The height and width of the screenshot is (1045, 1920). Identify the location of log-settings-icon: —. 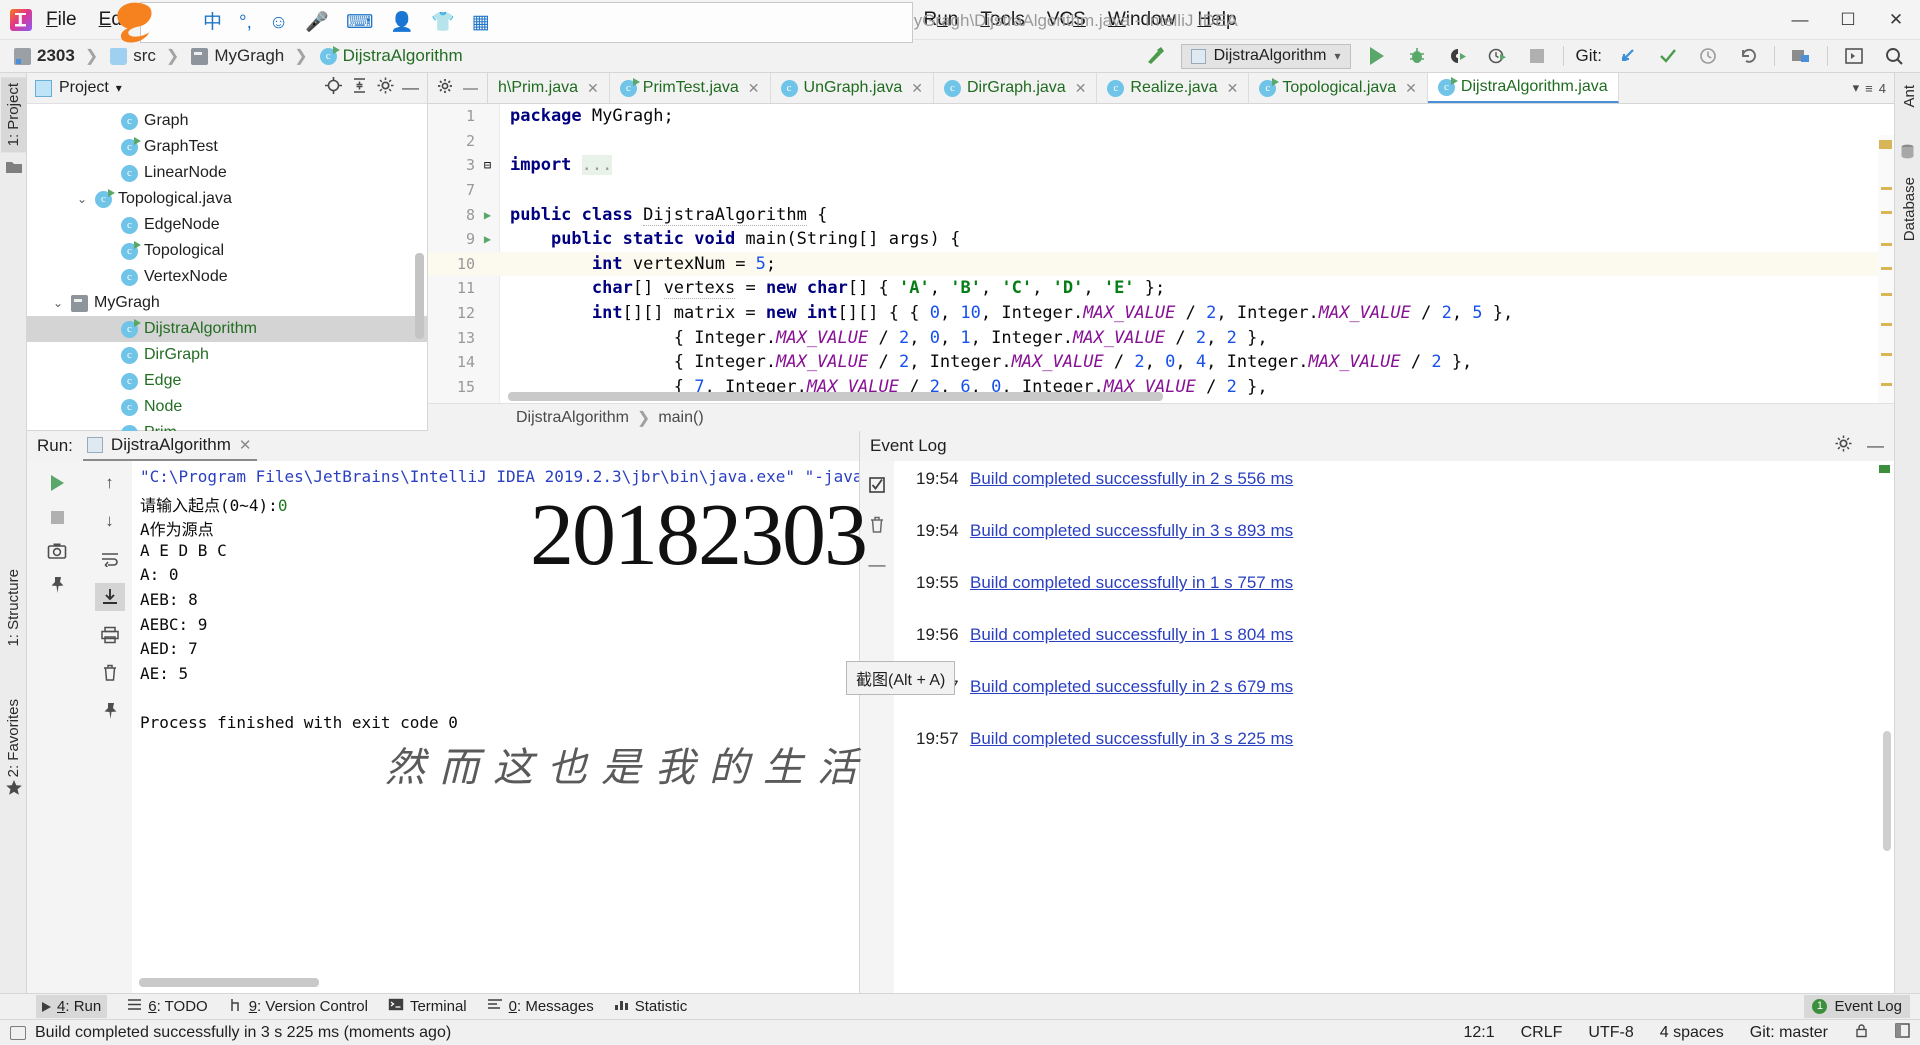
(877, 565).